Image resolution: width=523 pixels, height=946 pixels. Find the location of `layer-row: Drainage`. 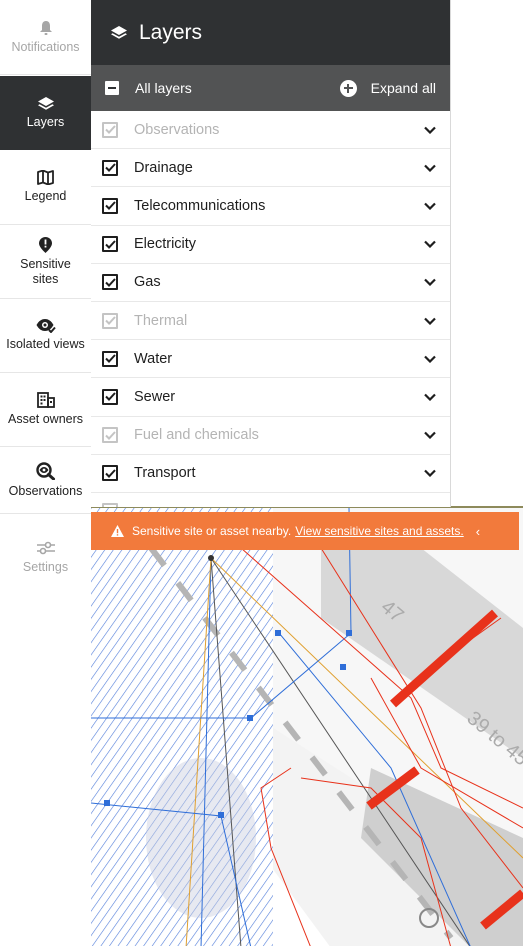

layer-row: Drainage is located at coordinates (270, 168).